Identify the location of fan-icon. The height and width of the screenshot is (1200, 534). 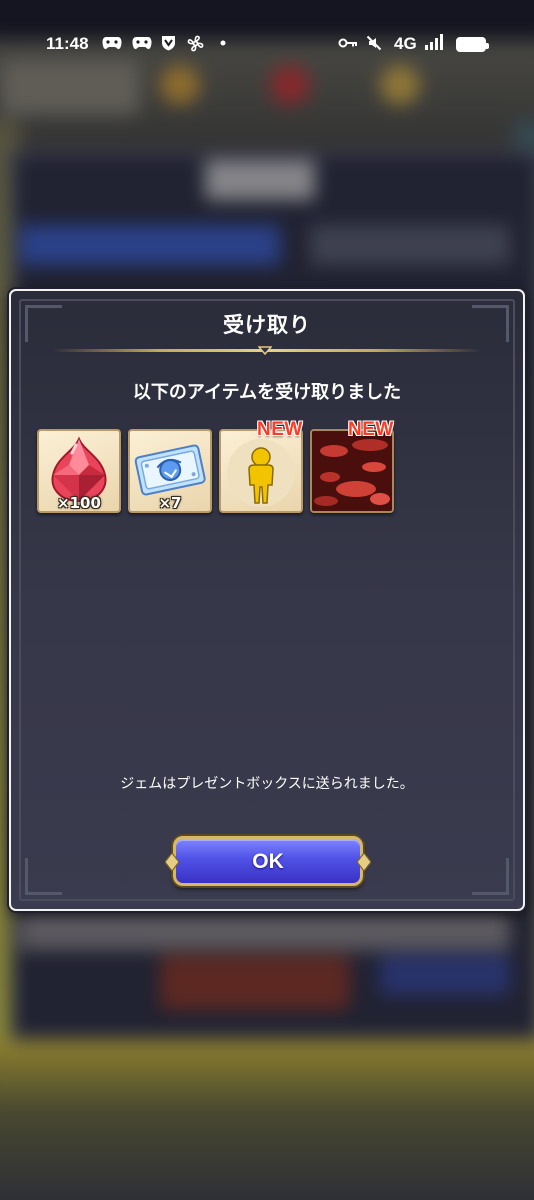
(195, 43).